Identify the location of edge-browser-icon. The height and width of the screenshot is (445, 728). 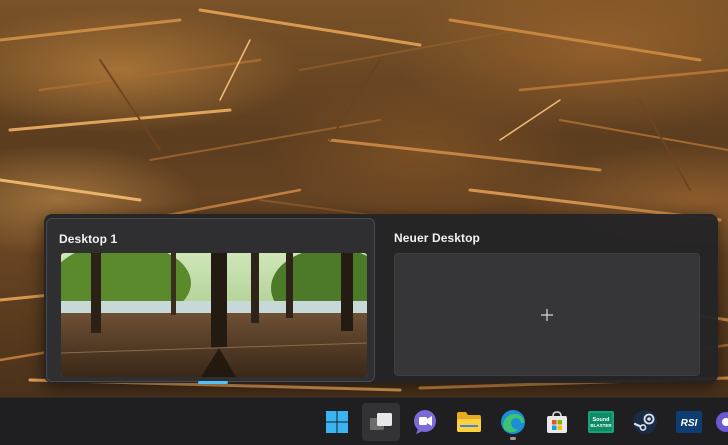
(513, 422).